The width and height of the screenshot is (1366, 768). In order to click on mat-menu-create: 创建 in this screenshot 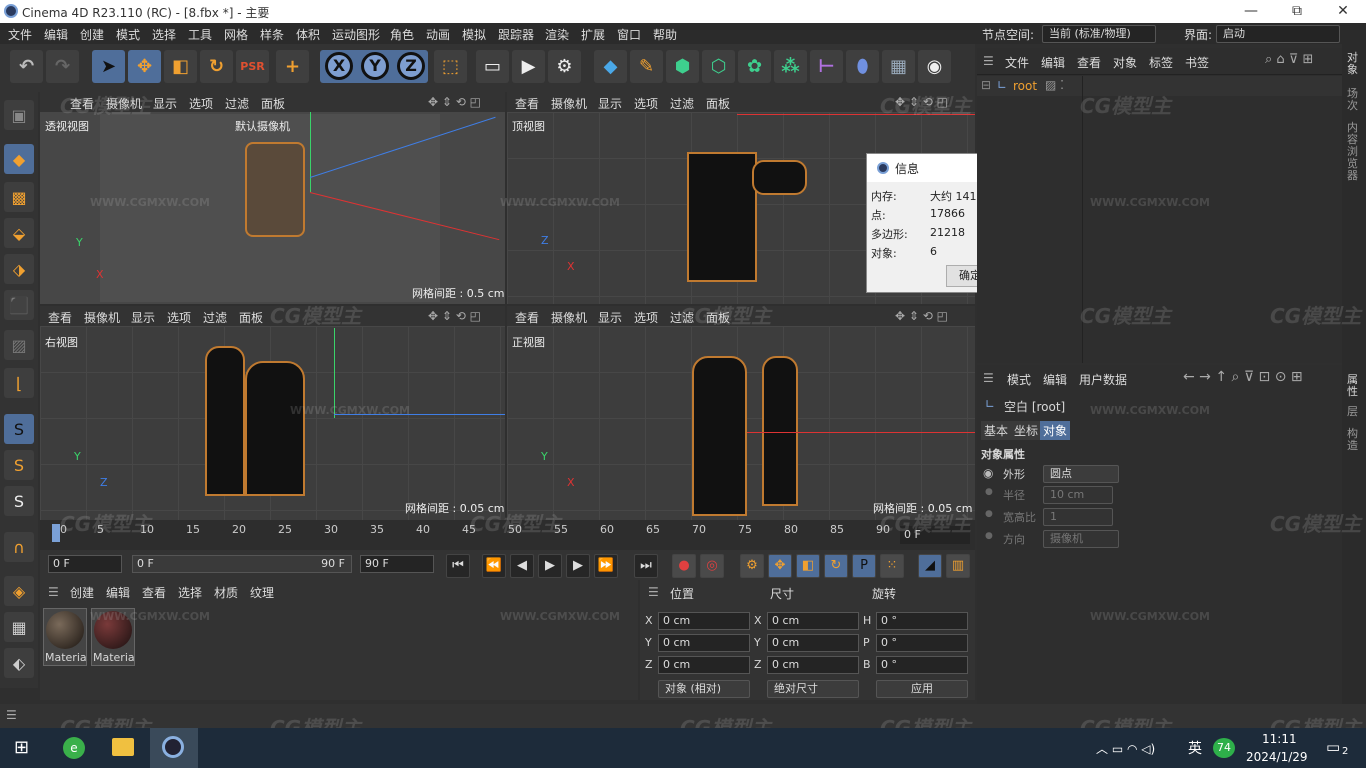, I will do `click(82, 592)`.